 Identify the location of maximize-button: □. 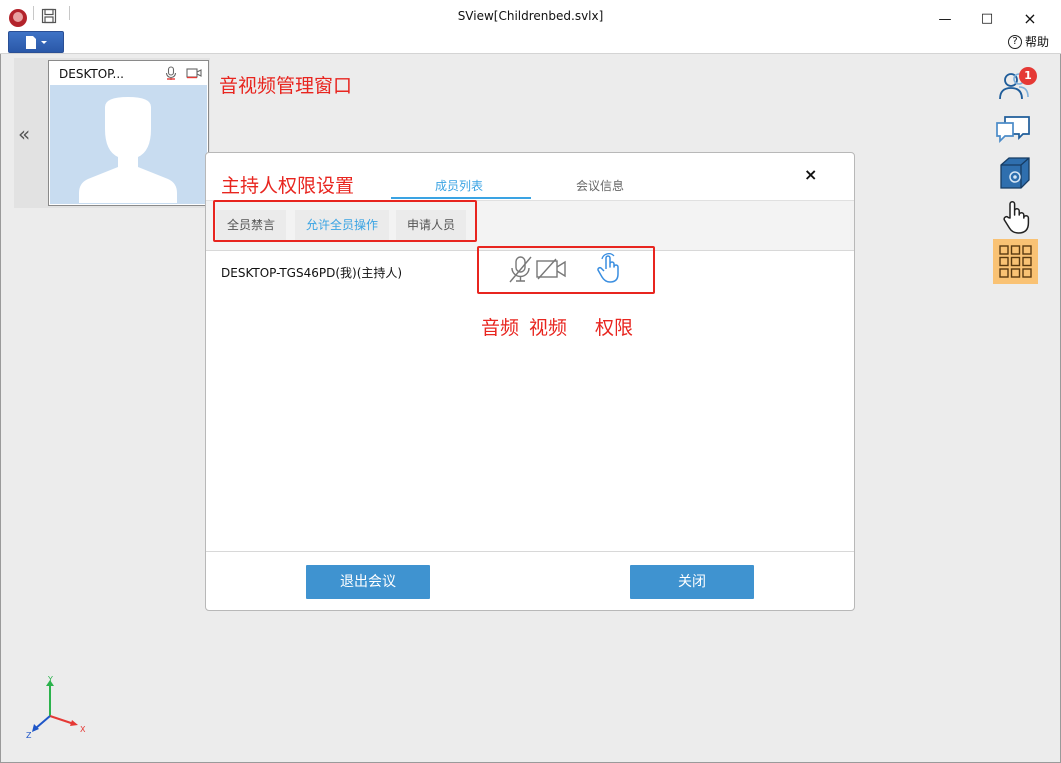
(987, 19).